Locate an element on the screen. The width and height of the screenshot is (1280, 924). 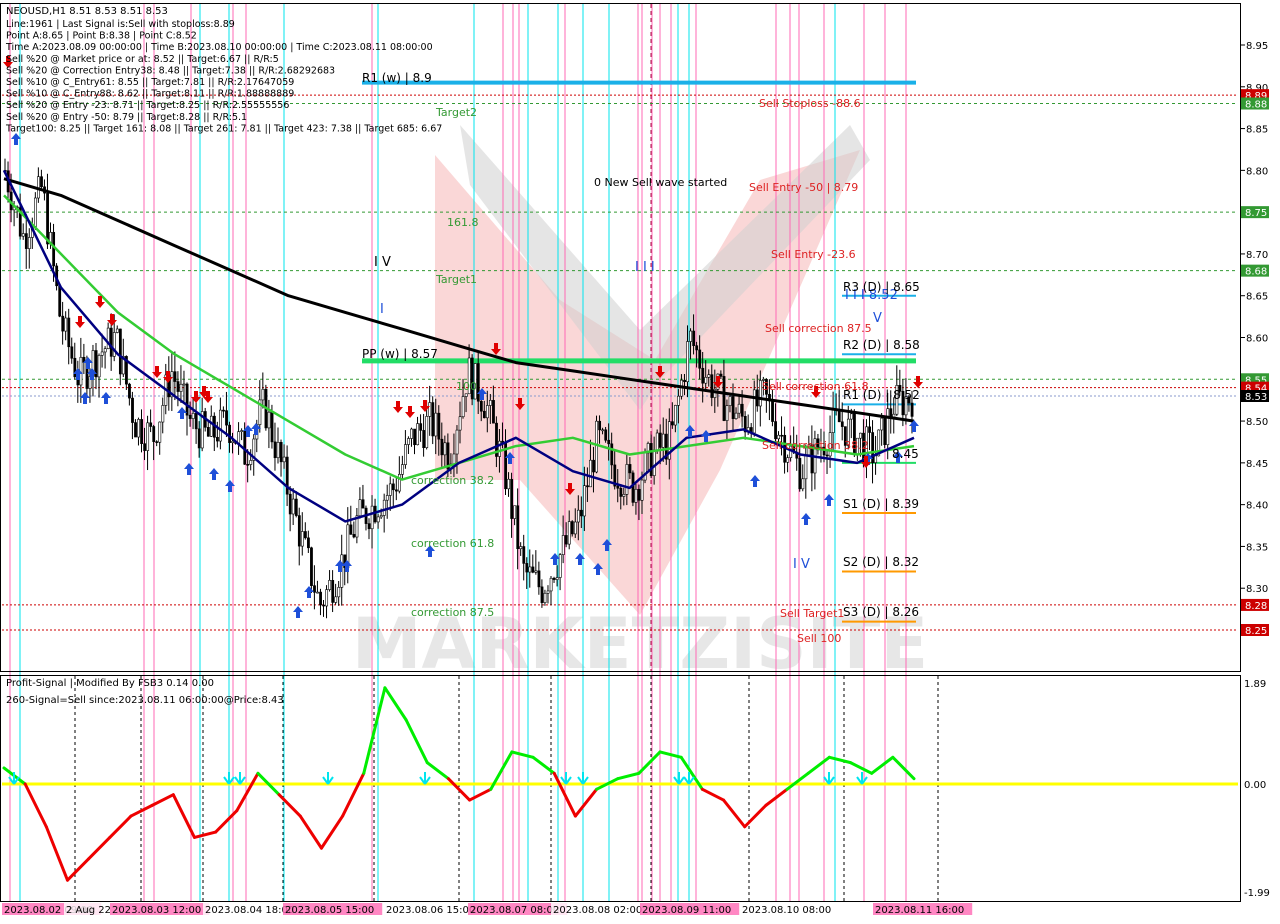
price-axis-label: 8.80 is located at coordinates (1257, 171).